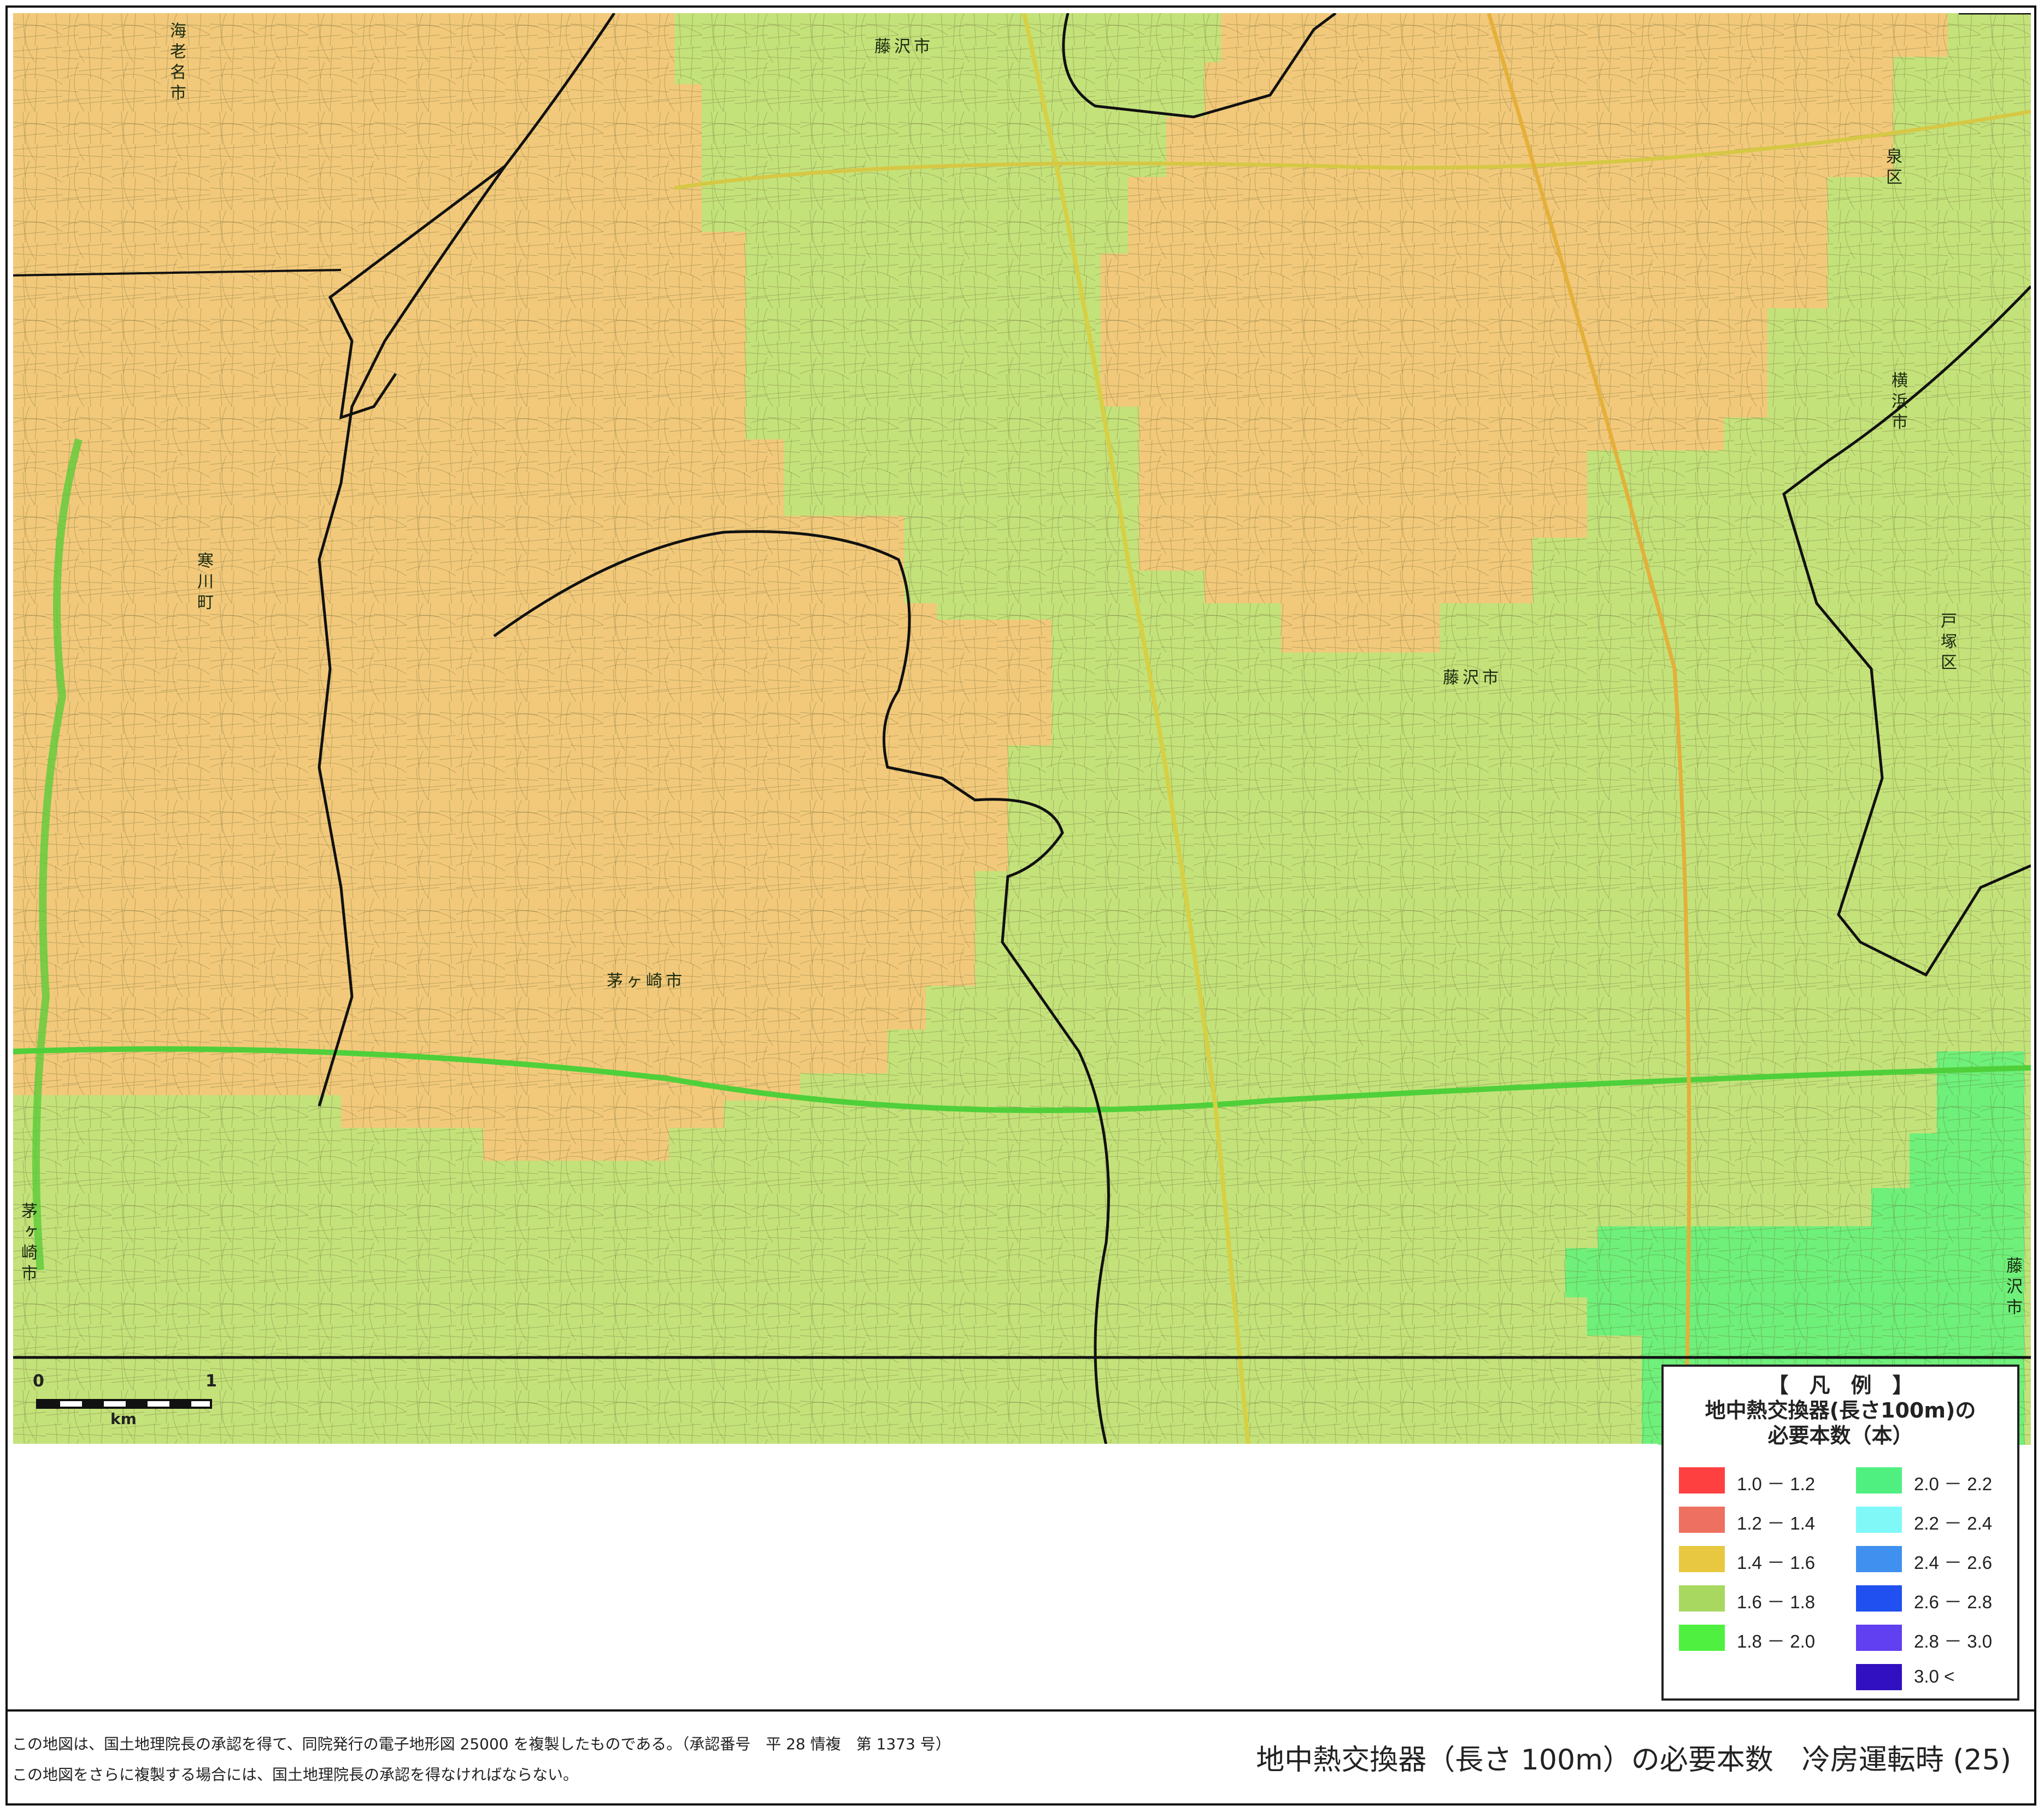 This screenshot has height=1811, width=2044. I want to click on map-title: 地中熱交換器（長さ 100m）の必要本数 冷房運転時 (25), so click(1633, 1760).